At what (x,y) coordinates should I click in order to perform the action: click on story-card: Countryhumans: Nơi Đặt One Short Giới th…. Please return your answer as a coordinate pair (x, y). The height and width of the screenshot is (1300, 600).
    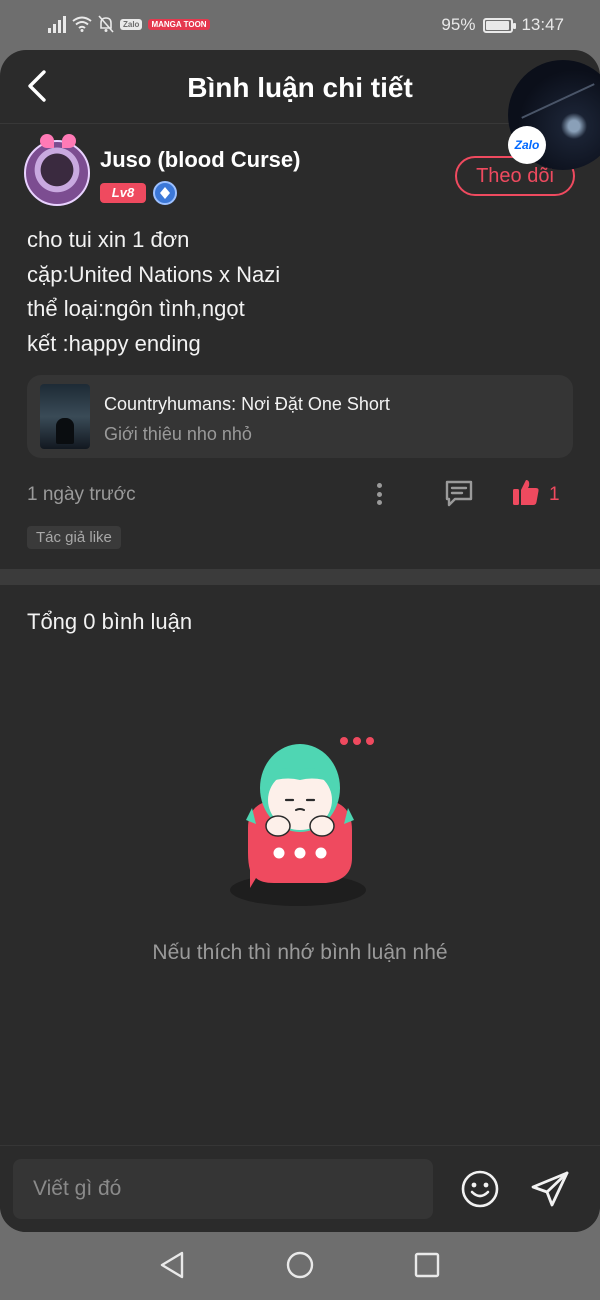
    Looking at the image, I should click on (300, 416).